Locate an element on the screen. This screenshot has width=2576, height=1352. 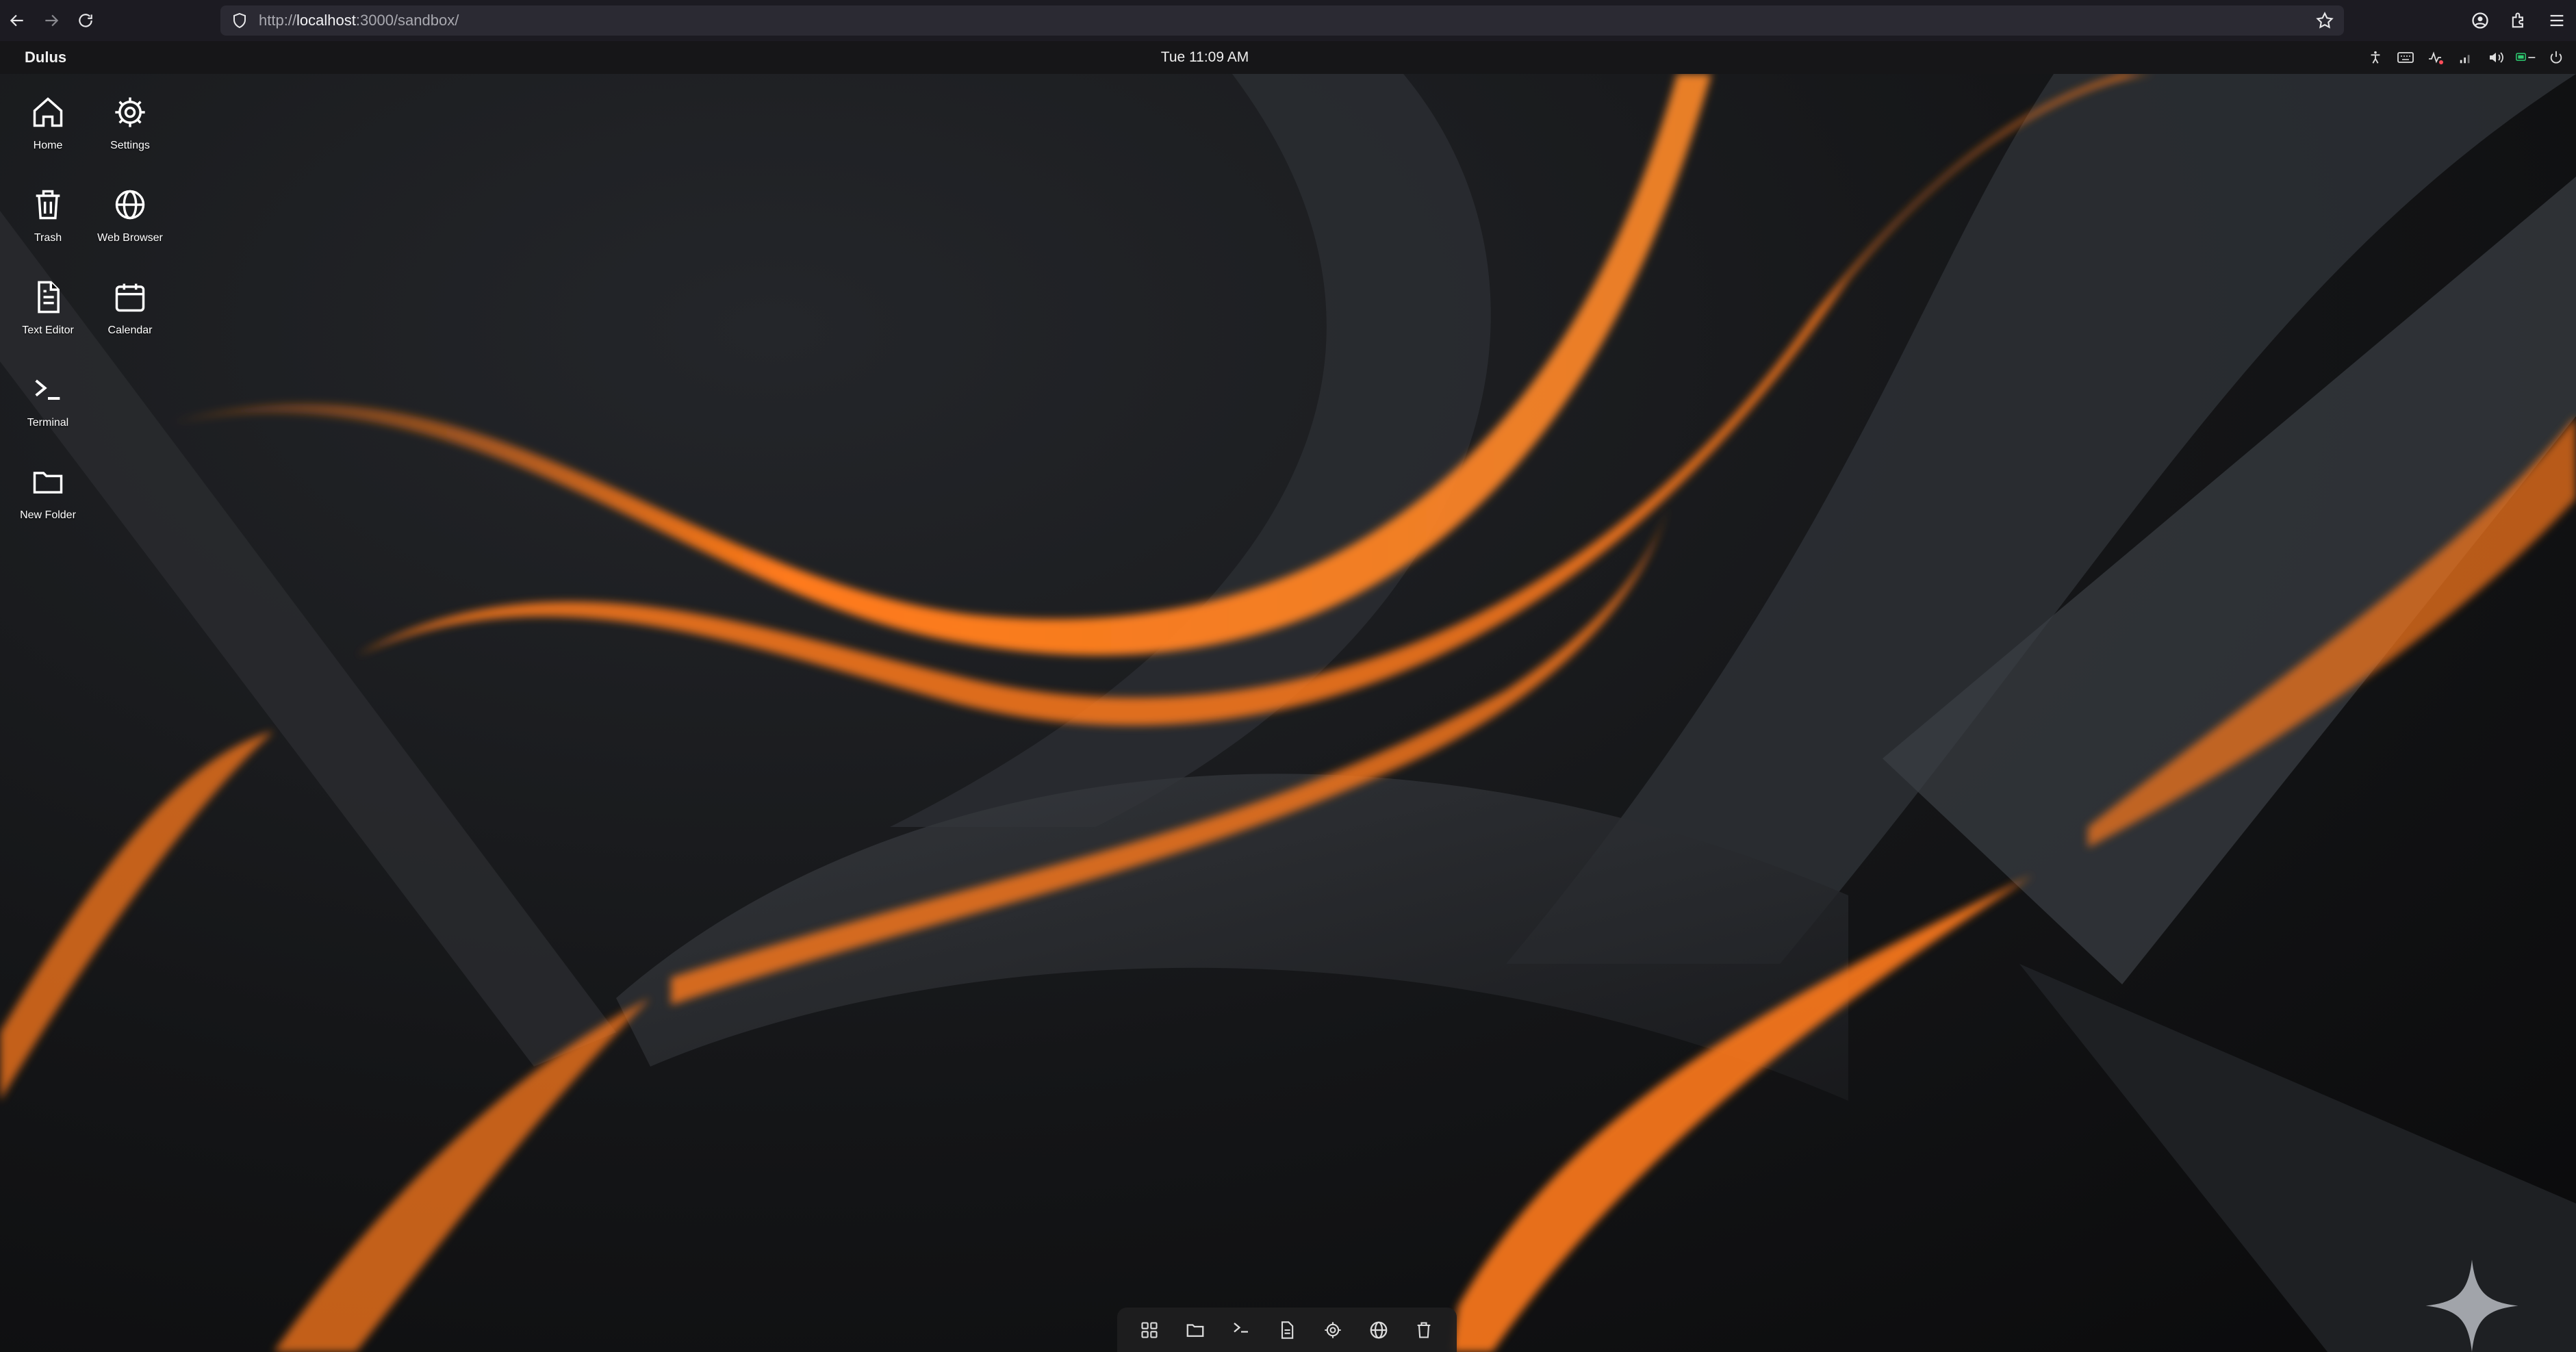
account-icon is located at coordinates (2480, 20).